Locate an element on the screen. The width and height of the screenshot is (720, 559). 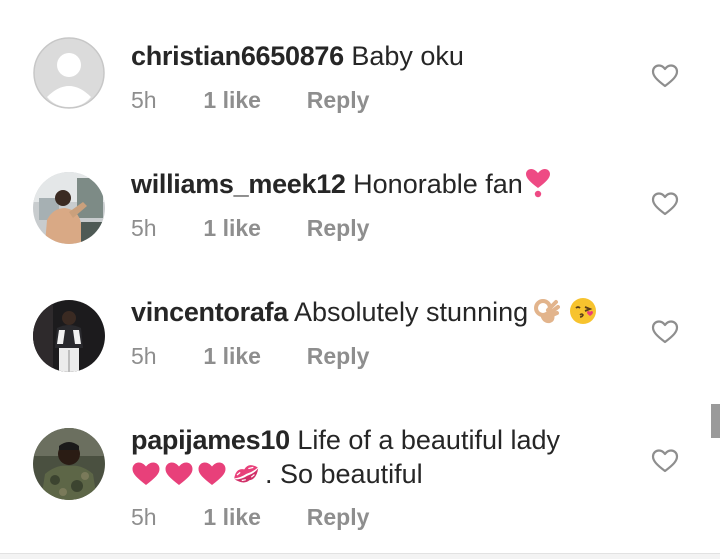
default-avatar-icon is located at coordinates (69, 73).